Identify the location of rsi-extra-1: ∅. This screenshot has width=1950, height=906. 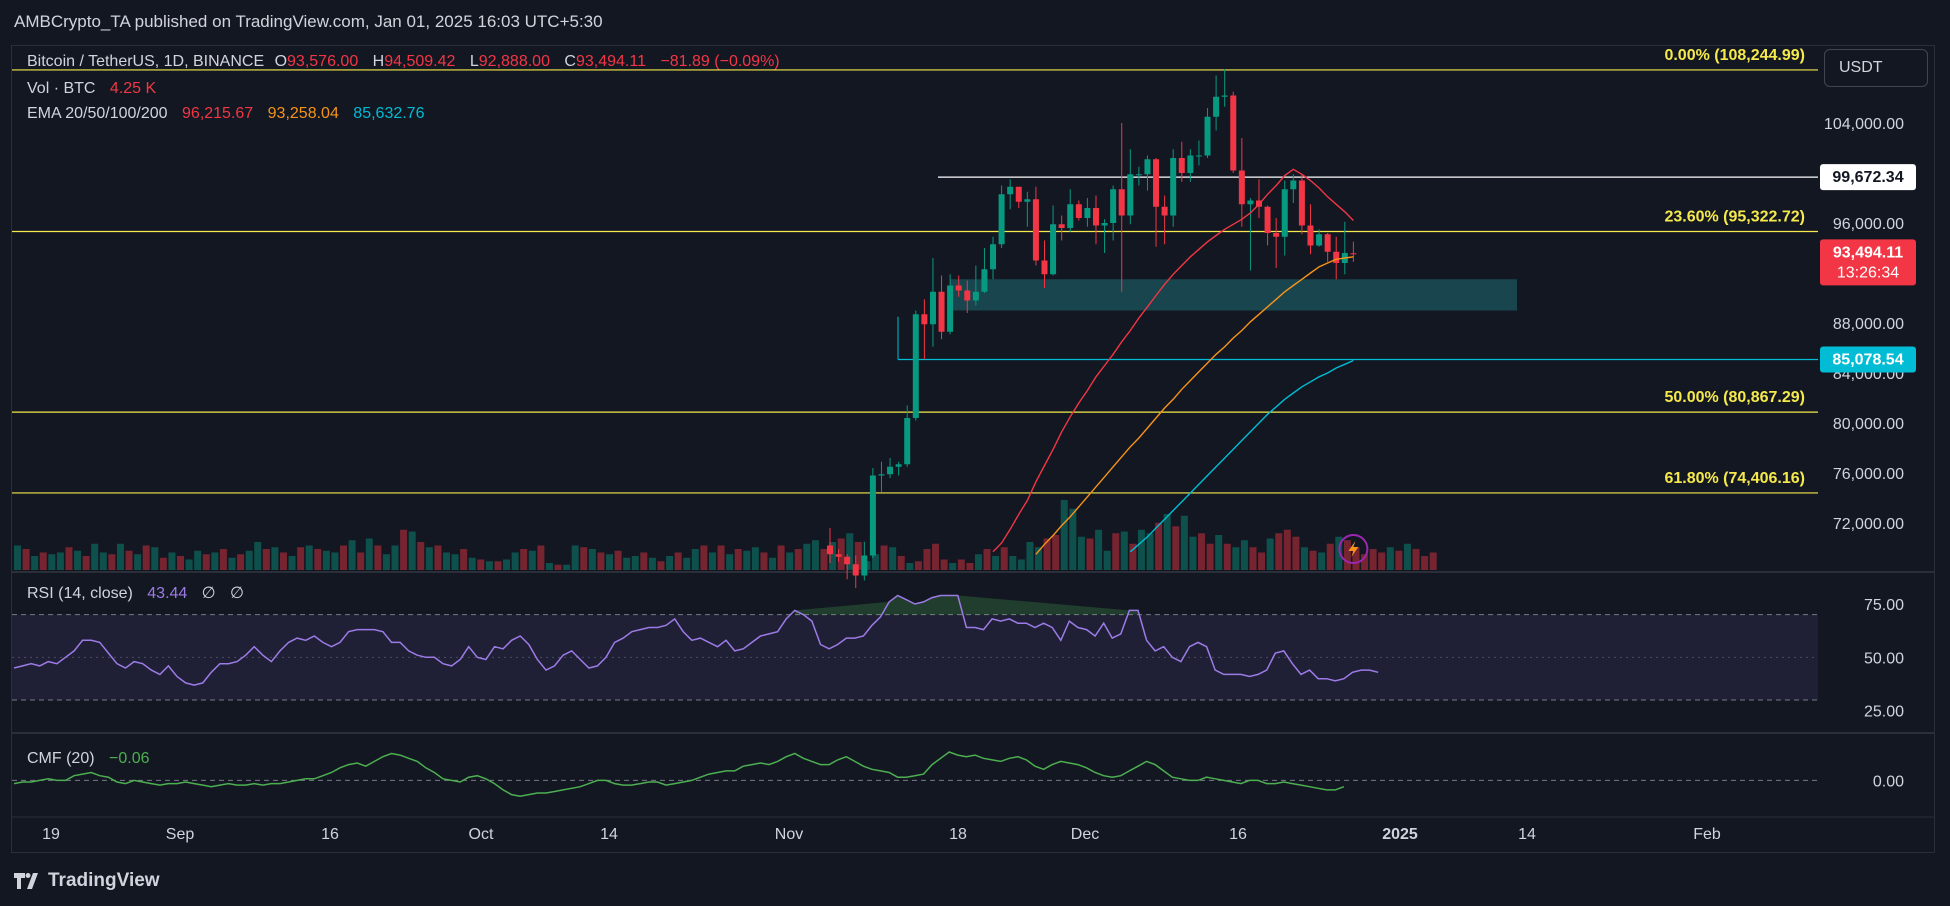
(208, 593).